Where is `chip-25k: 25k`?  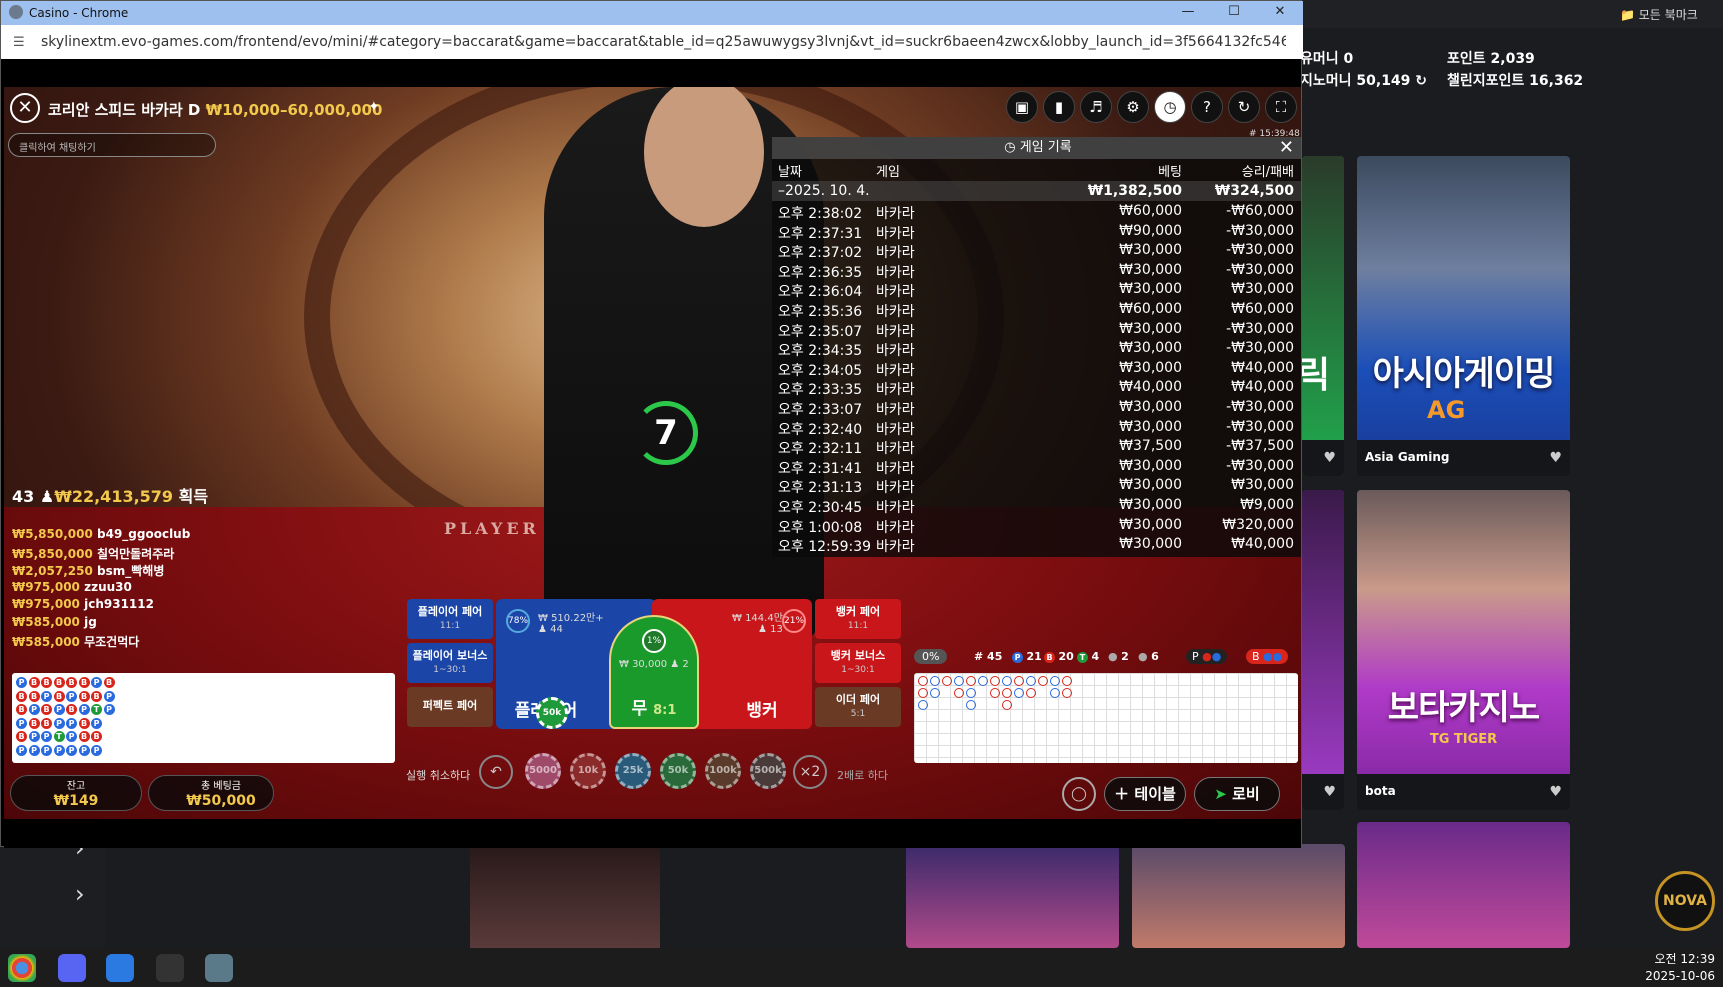
chip-25k: 25k is located at coordinates (633, 771).